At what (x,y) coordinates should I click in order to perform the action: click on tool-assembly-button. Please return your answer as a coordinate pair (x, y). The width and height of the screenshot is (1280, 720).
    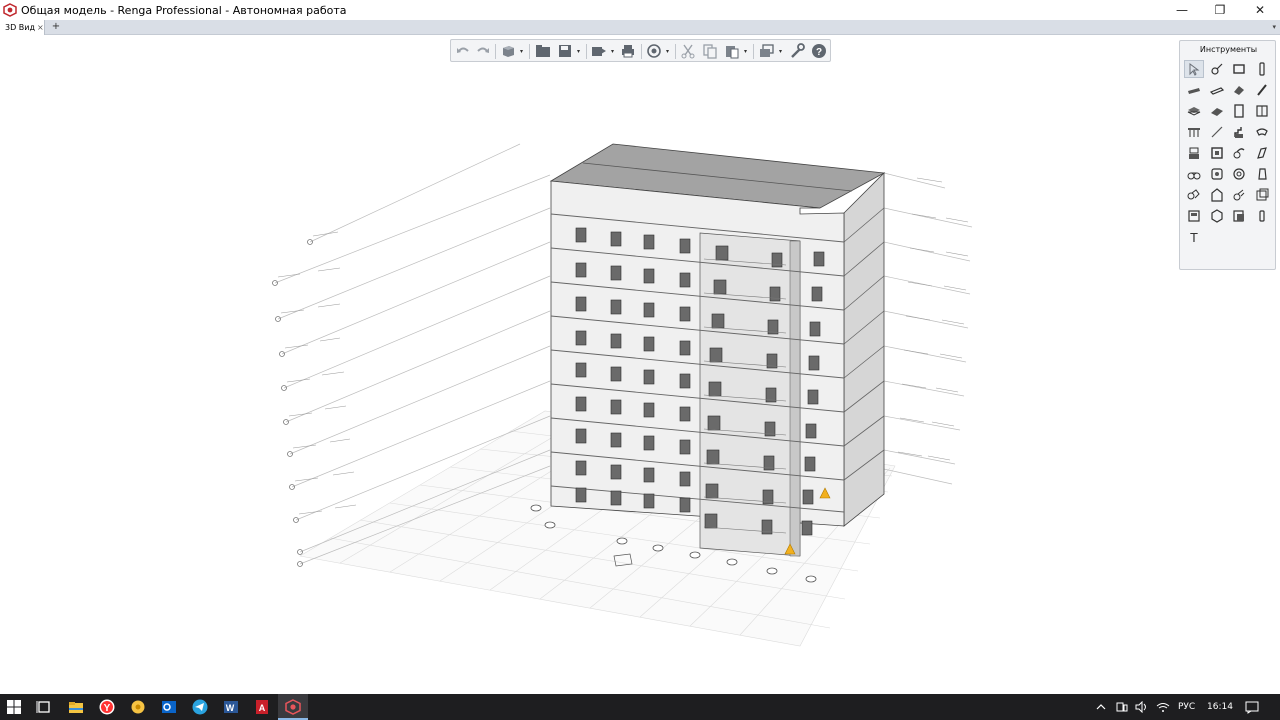
    Looking at the image, I should click on (1194, 216).